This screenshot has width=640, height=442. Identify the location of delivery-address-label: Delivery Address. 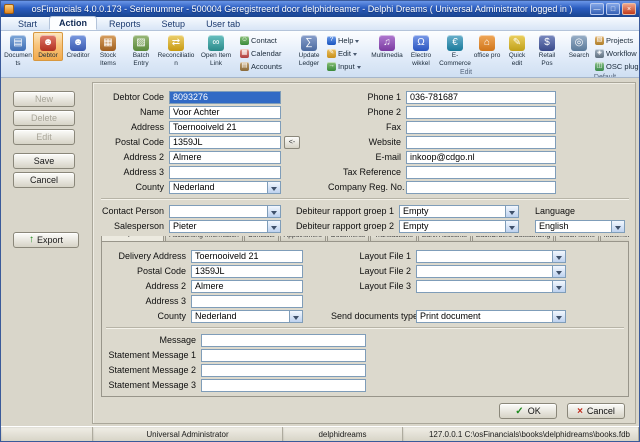
(152, 256).